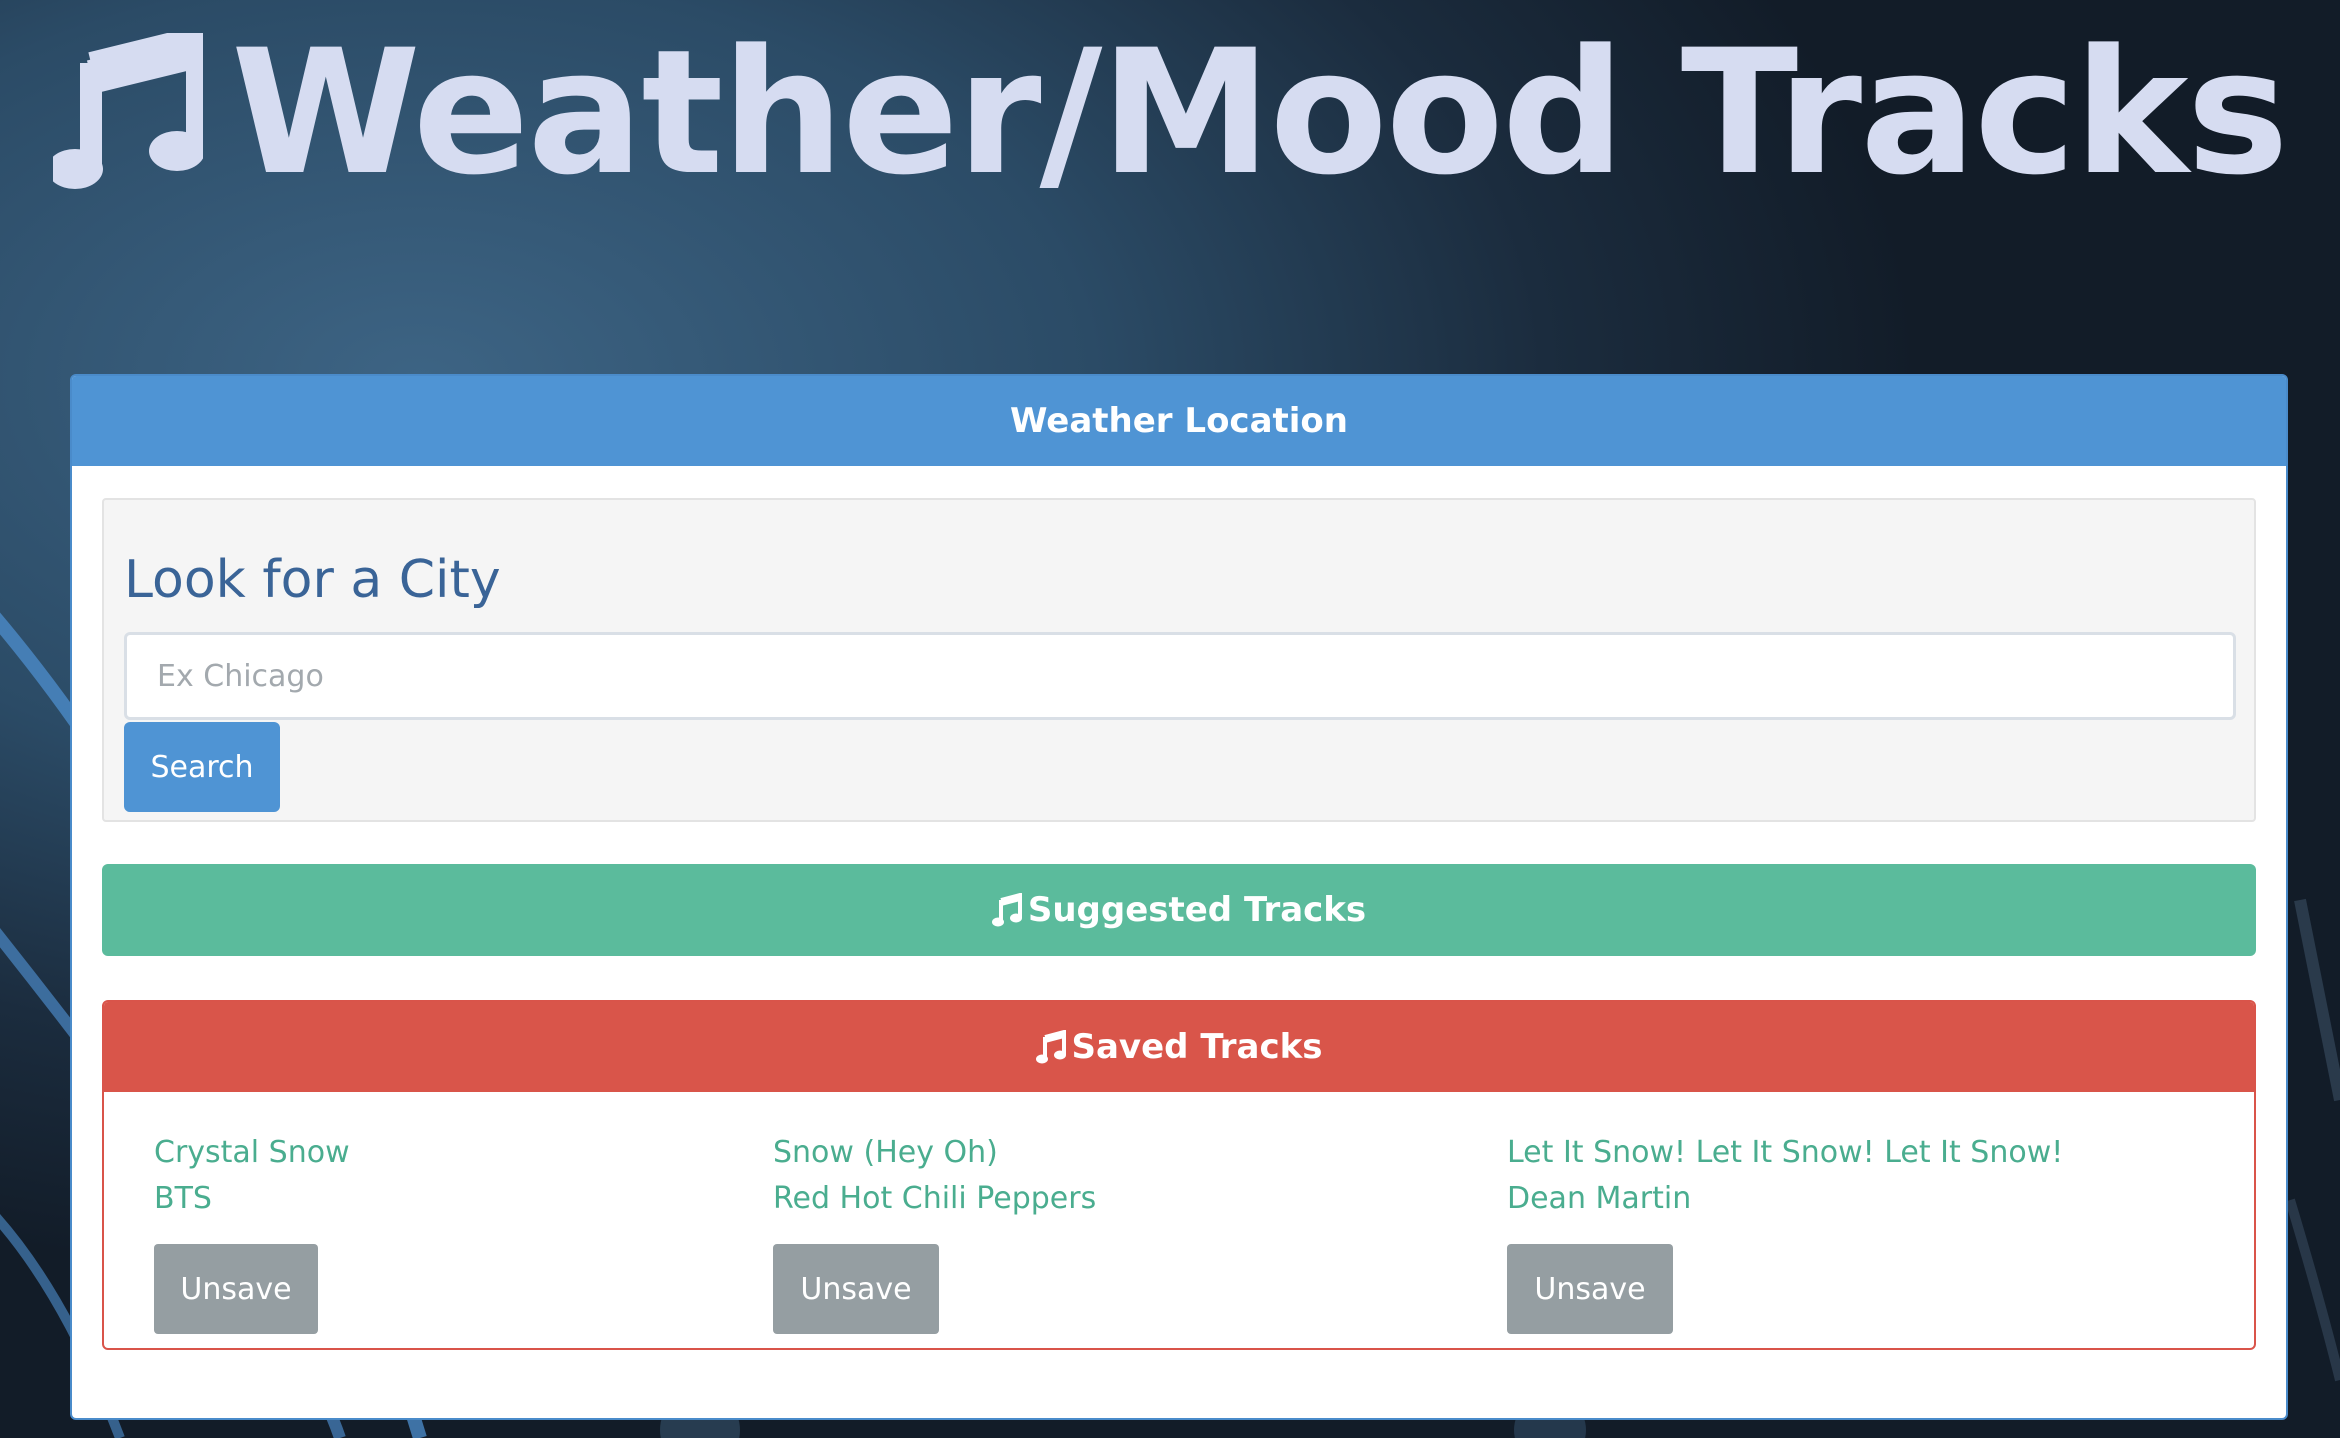 The height and width of the screenshot is (1438, 2340). Describe the element at coordinates (934, 1153) in the screenshot. I see `track-title-link: Snow (Hey Oh)` at that location.